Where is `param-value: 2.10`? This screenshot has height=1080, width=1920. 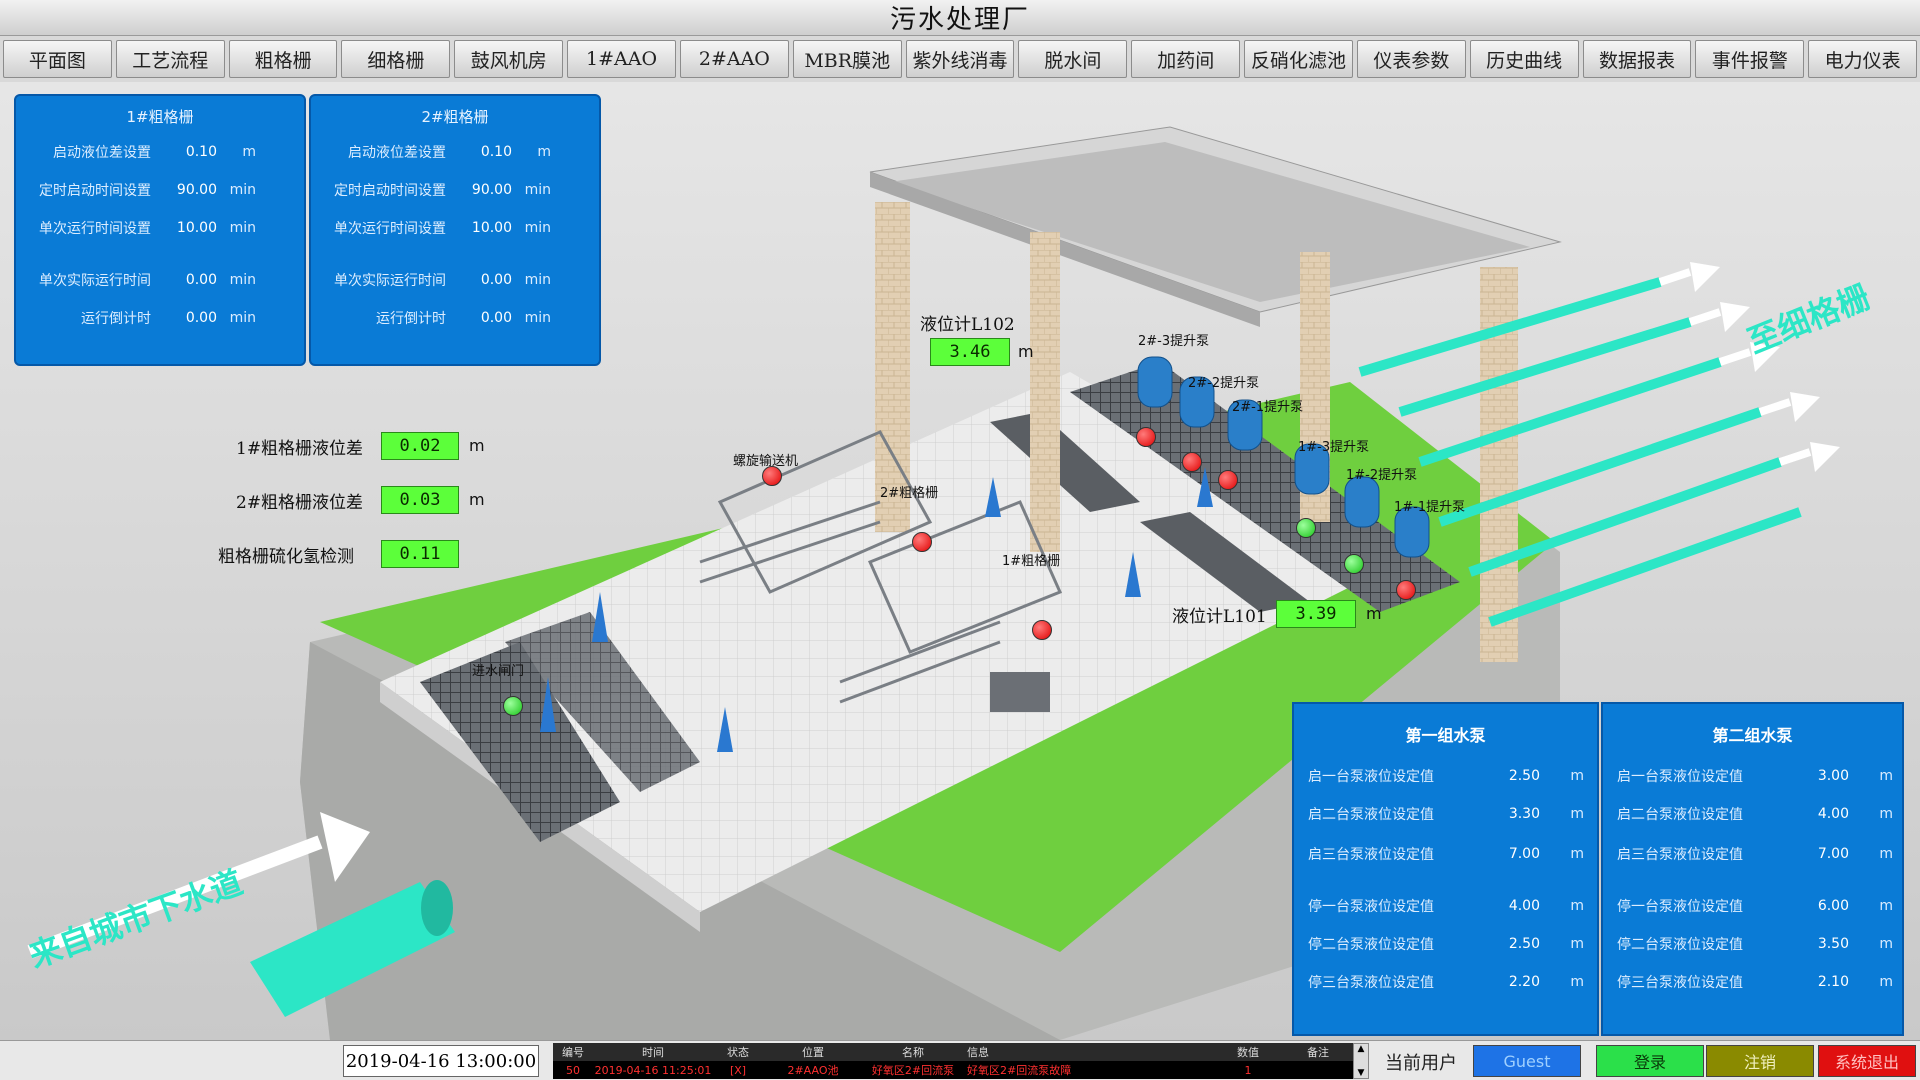 param-value: 2.10 is located at coordinates (1813, 982).